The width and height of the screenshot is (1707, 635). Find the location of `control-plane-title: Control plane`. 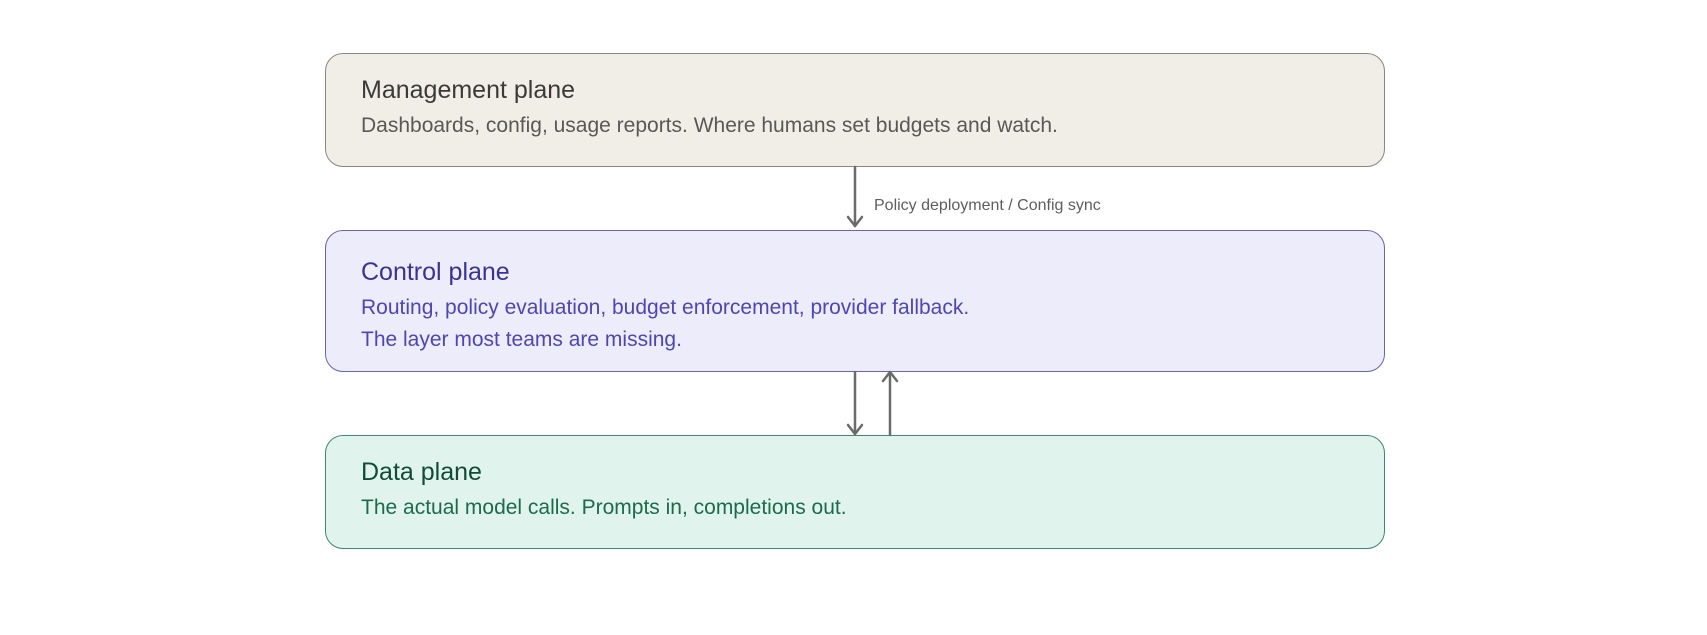

control-plane-title: Control plane is located at coordinates (435, 272).